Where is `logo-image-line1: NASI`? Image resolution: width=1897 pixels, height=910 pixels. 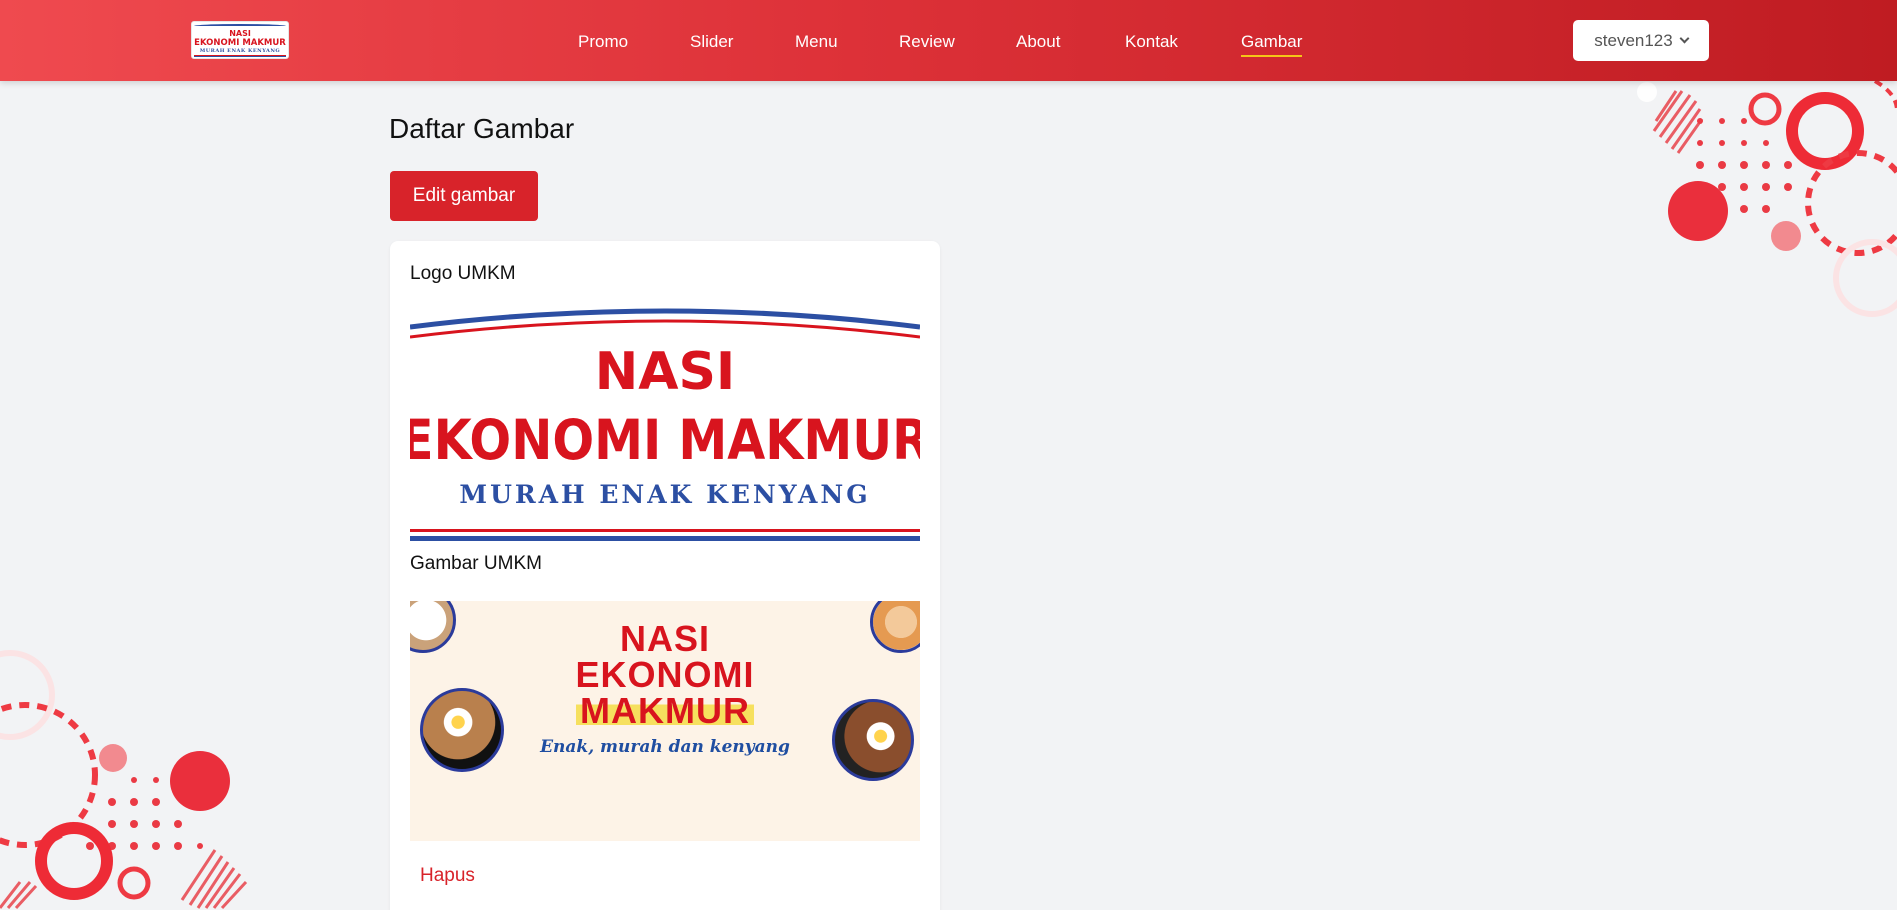
logo-image-line1: NASI is located at coordinates (665, 372).